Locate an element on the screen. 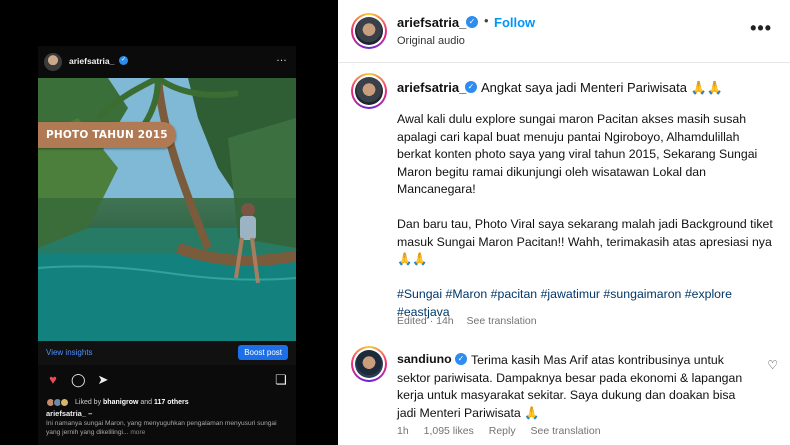 The width and height of the screenshot is (790, 445). share-icon: ➤ is located at coordinates (103, 380).